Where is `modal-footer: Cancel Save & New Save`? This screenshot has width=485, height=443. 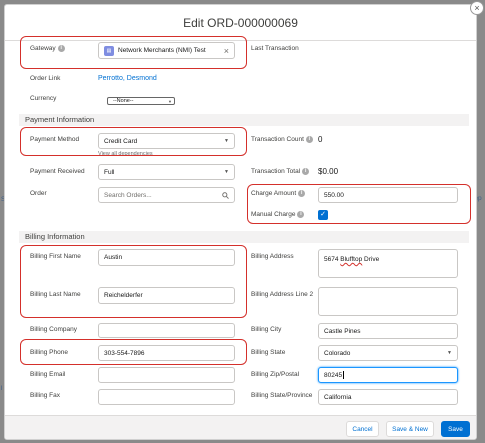
modal-footer: Cancel Save & New Save is located at coordinates (240, 427).